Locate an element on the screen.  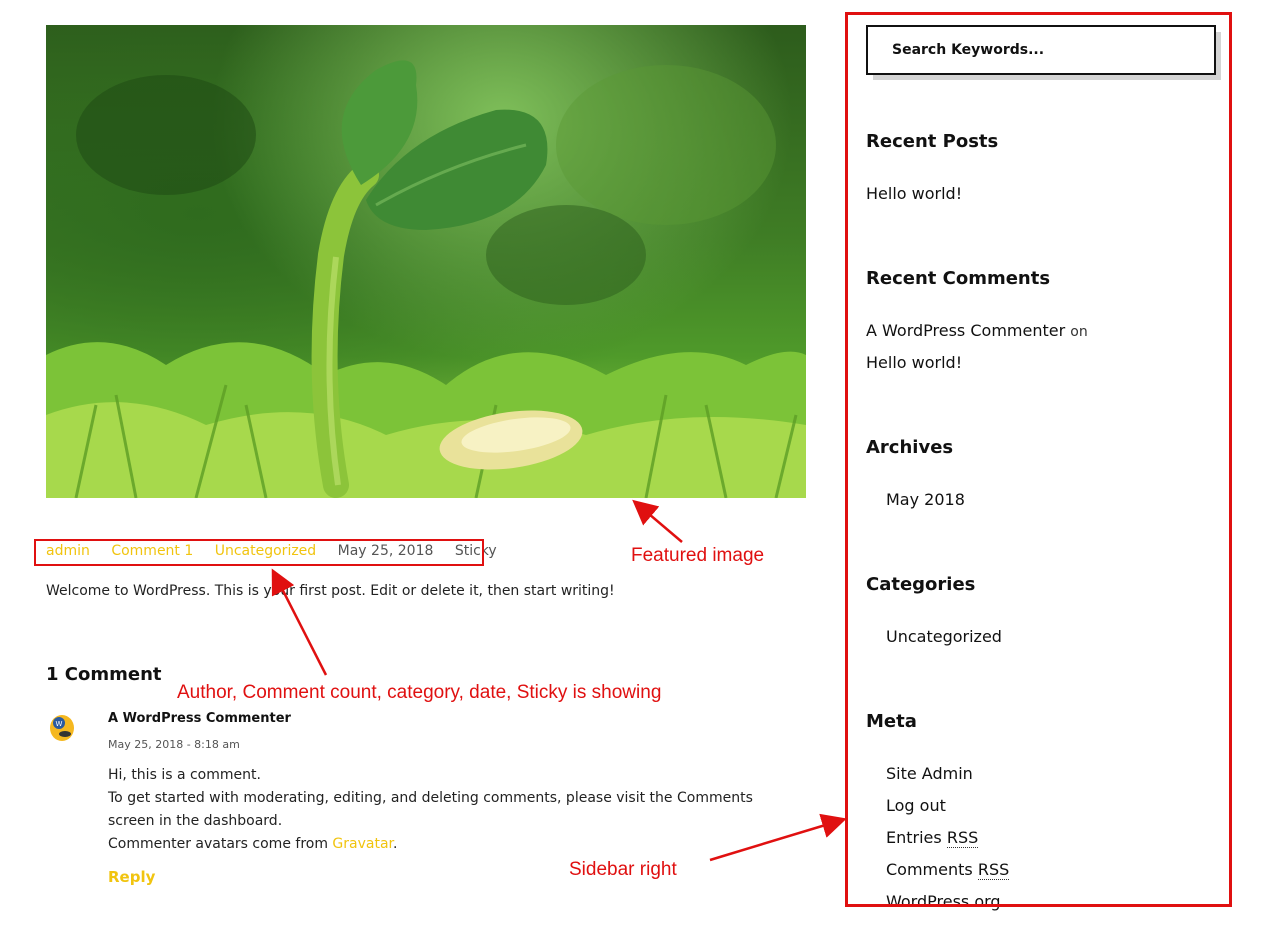
sidebar-annotation-label: Sidebar right is located at coordinates (623, 869).